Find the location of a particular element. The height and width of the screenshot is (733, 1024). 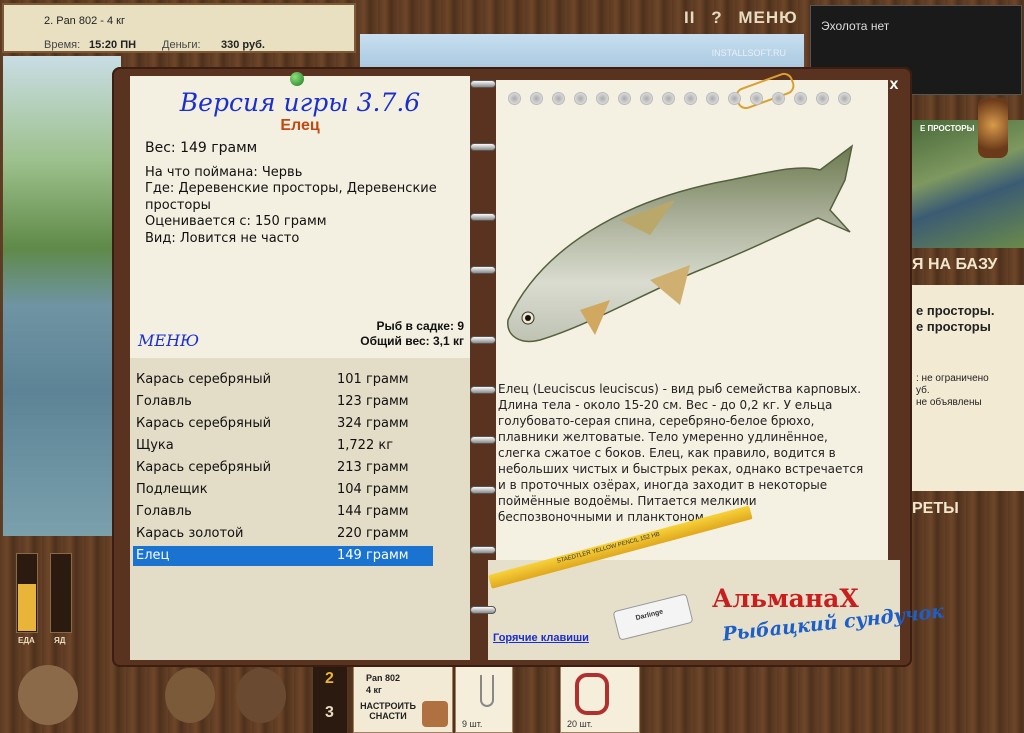

food-gauge is located at coordinates (27, 593).